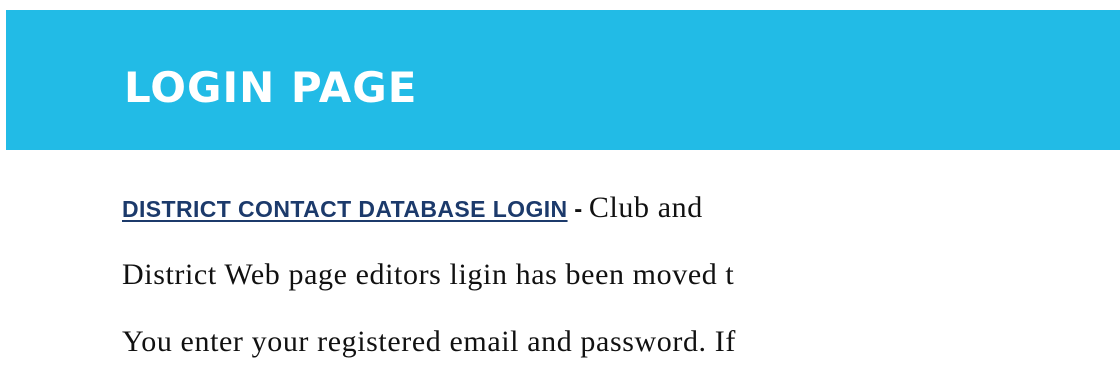  I want to click on page-title: LOGIN PAGE, so click(271, 87).